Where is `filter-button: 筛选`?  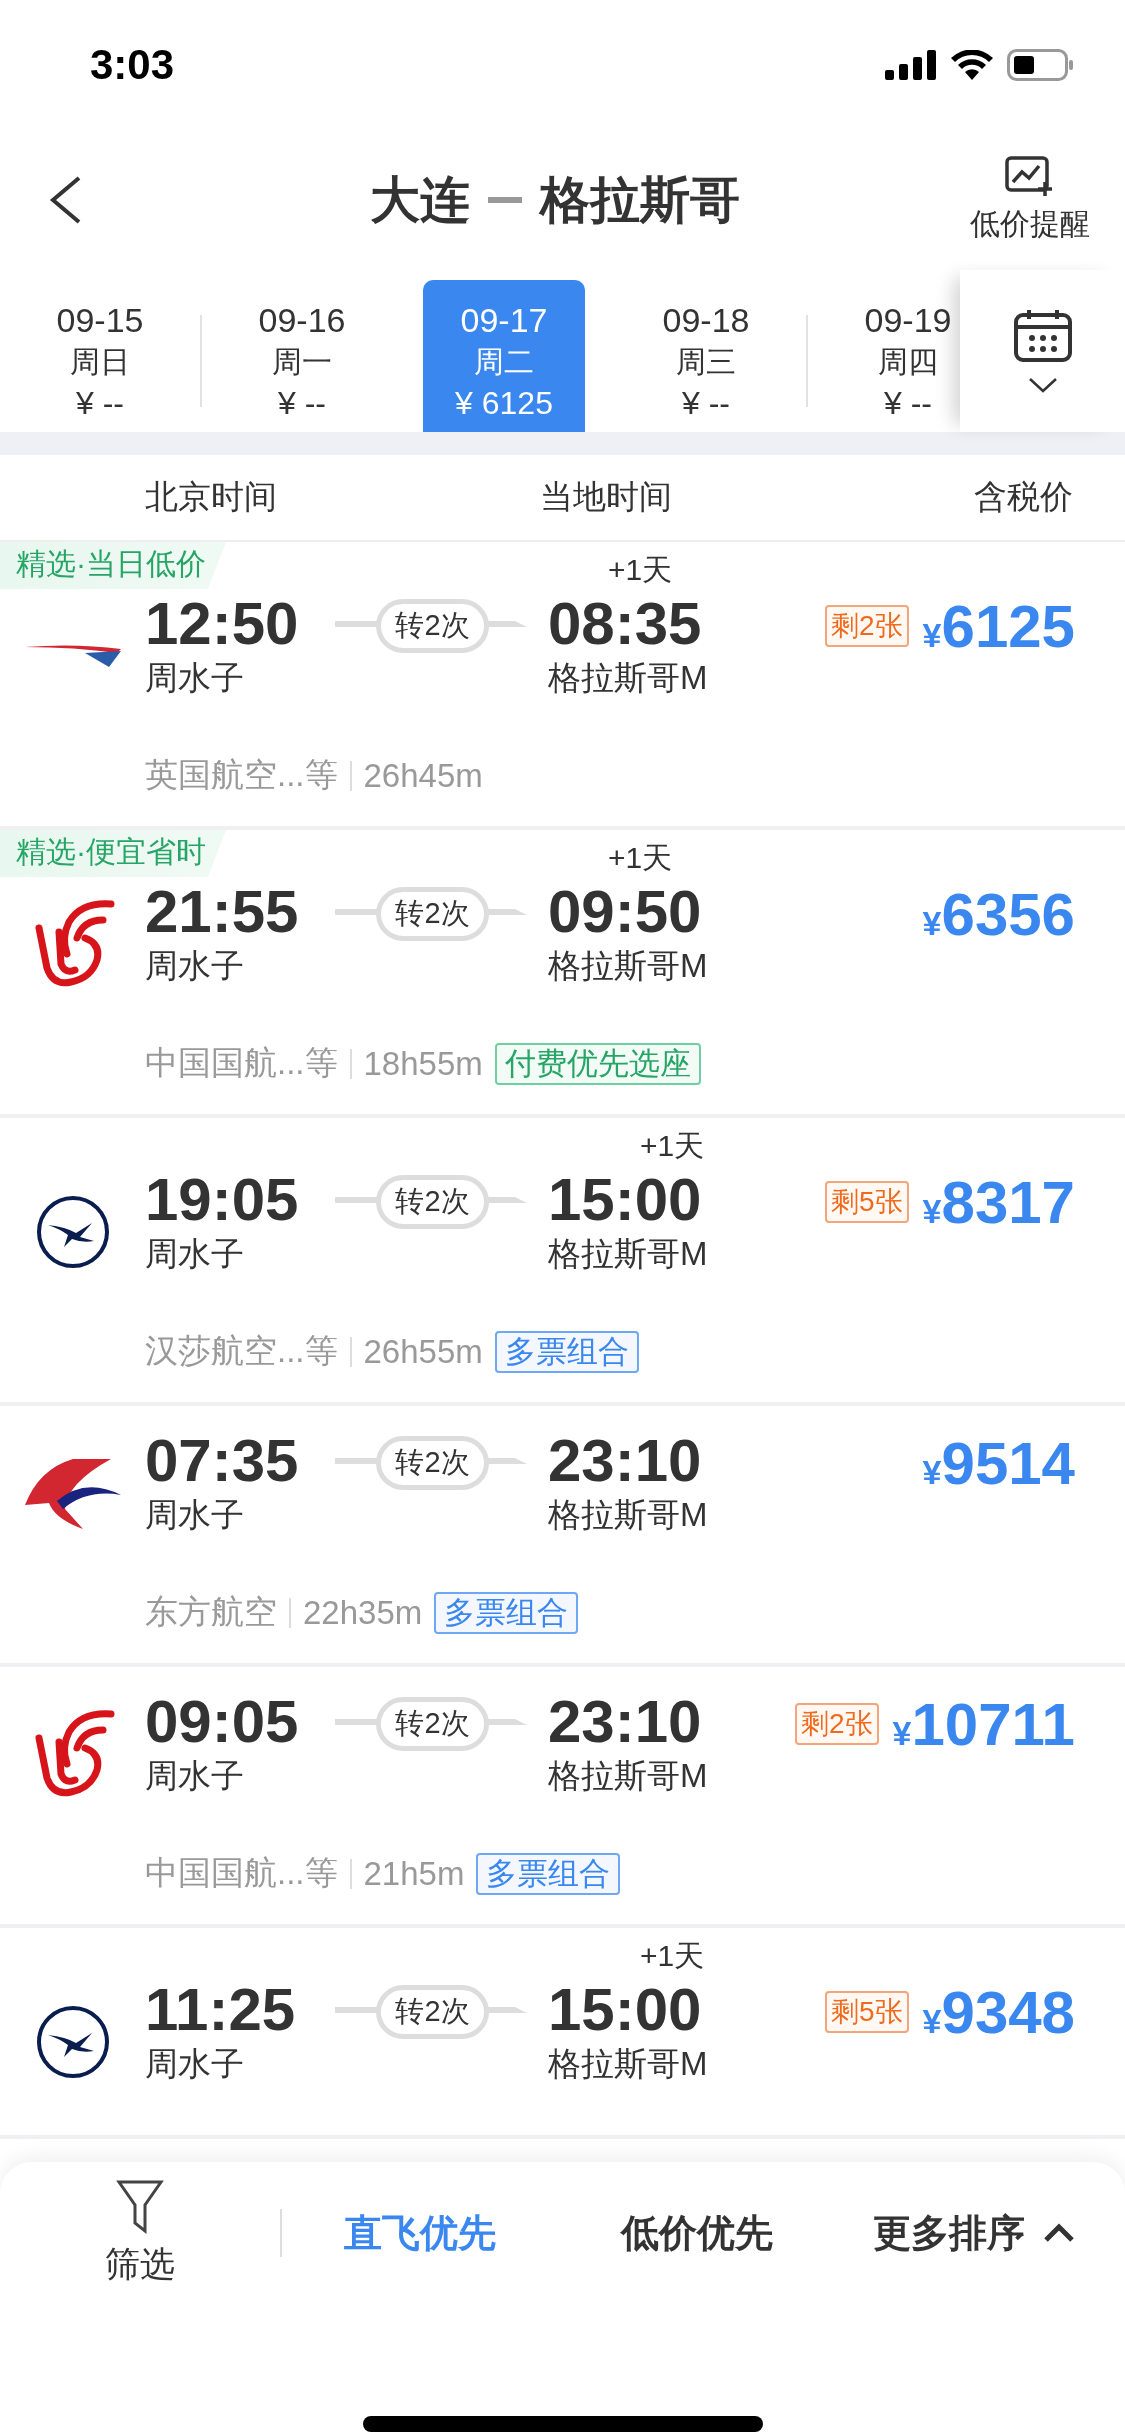 filter-button: 筛选 is located at coordinates (140, 2233).